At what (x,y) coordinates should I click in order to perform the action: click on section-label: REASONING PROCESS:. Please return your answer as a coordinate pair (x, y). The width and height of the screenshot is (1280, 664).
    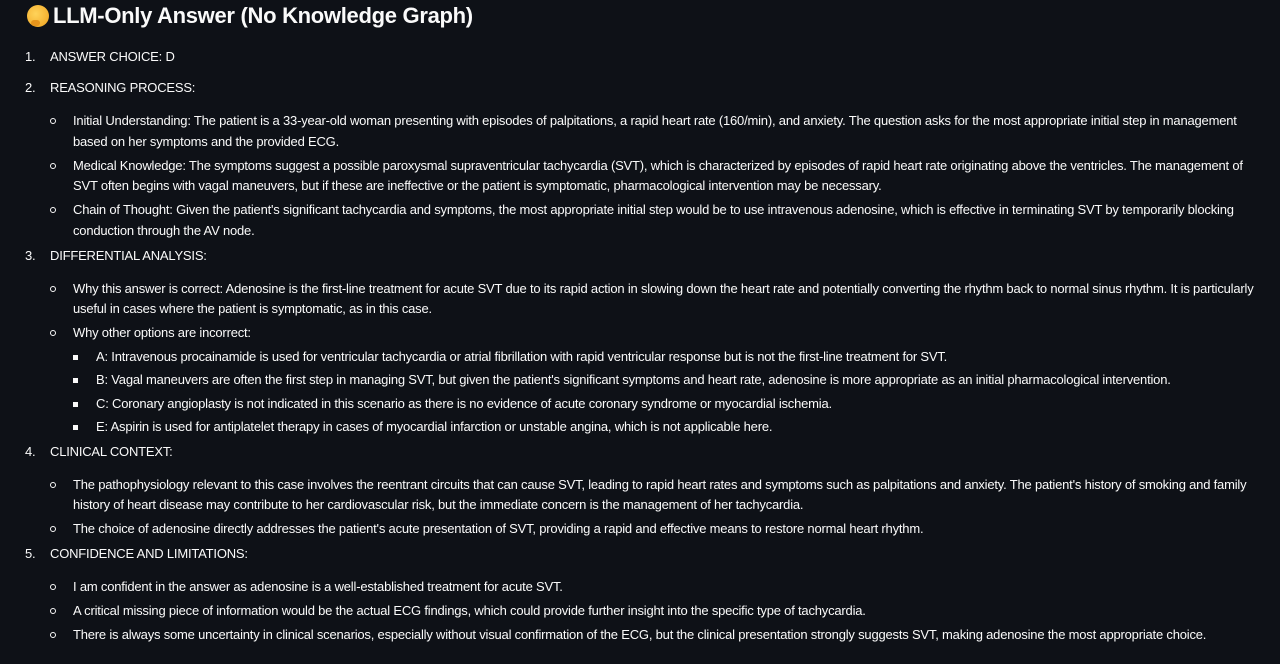
    Looking at the image, I should click on (123, 87).